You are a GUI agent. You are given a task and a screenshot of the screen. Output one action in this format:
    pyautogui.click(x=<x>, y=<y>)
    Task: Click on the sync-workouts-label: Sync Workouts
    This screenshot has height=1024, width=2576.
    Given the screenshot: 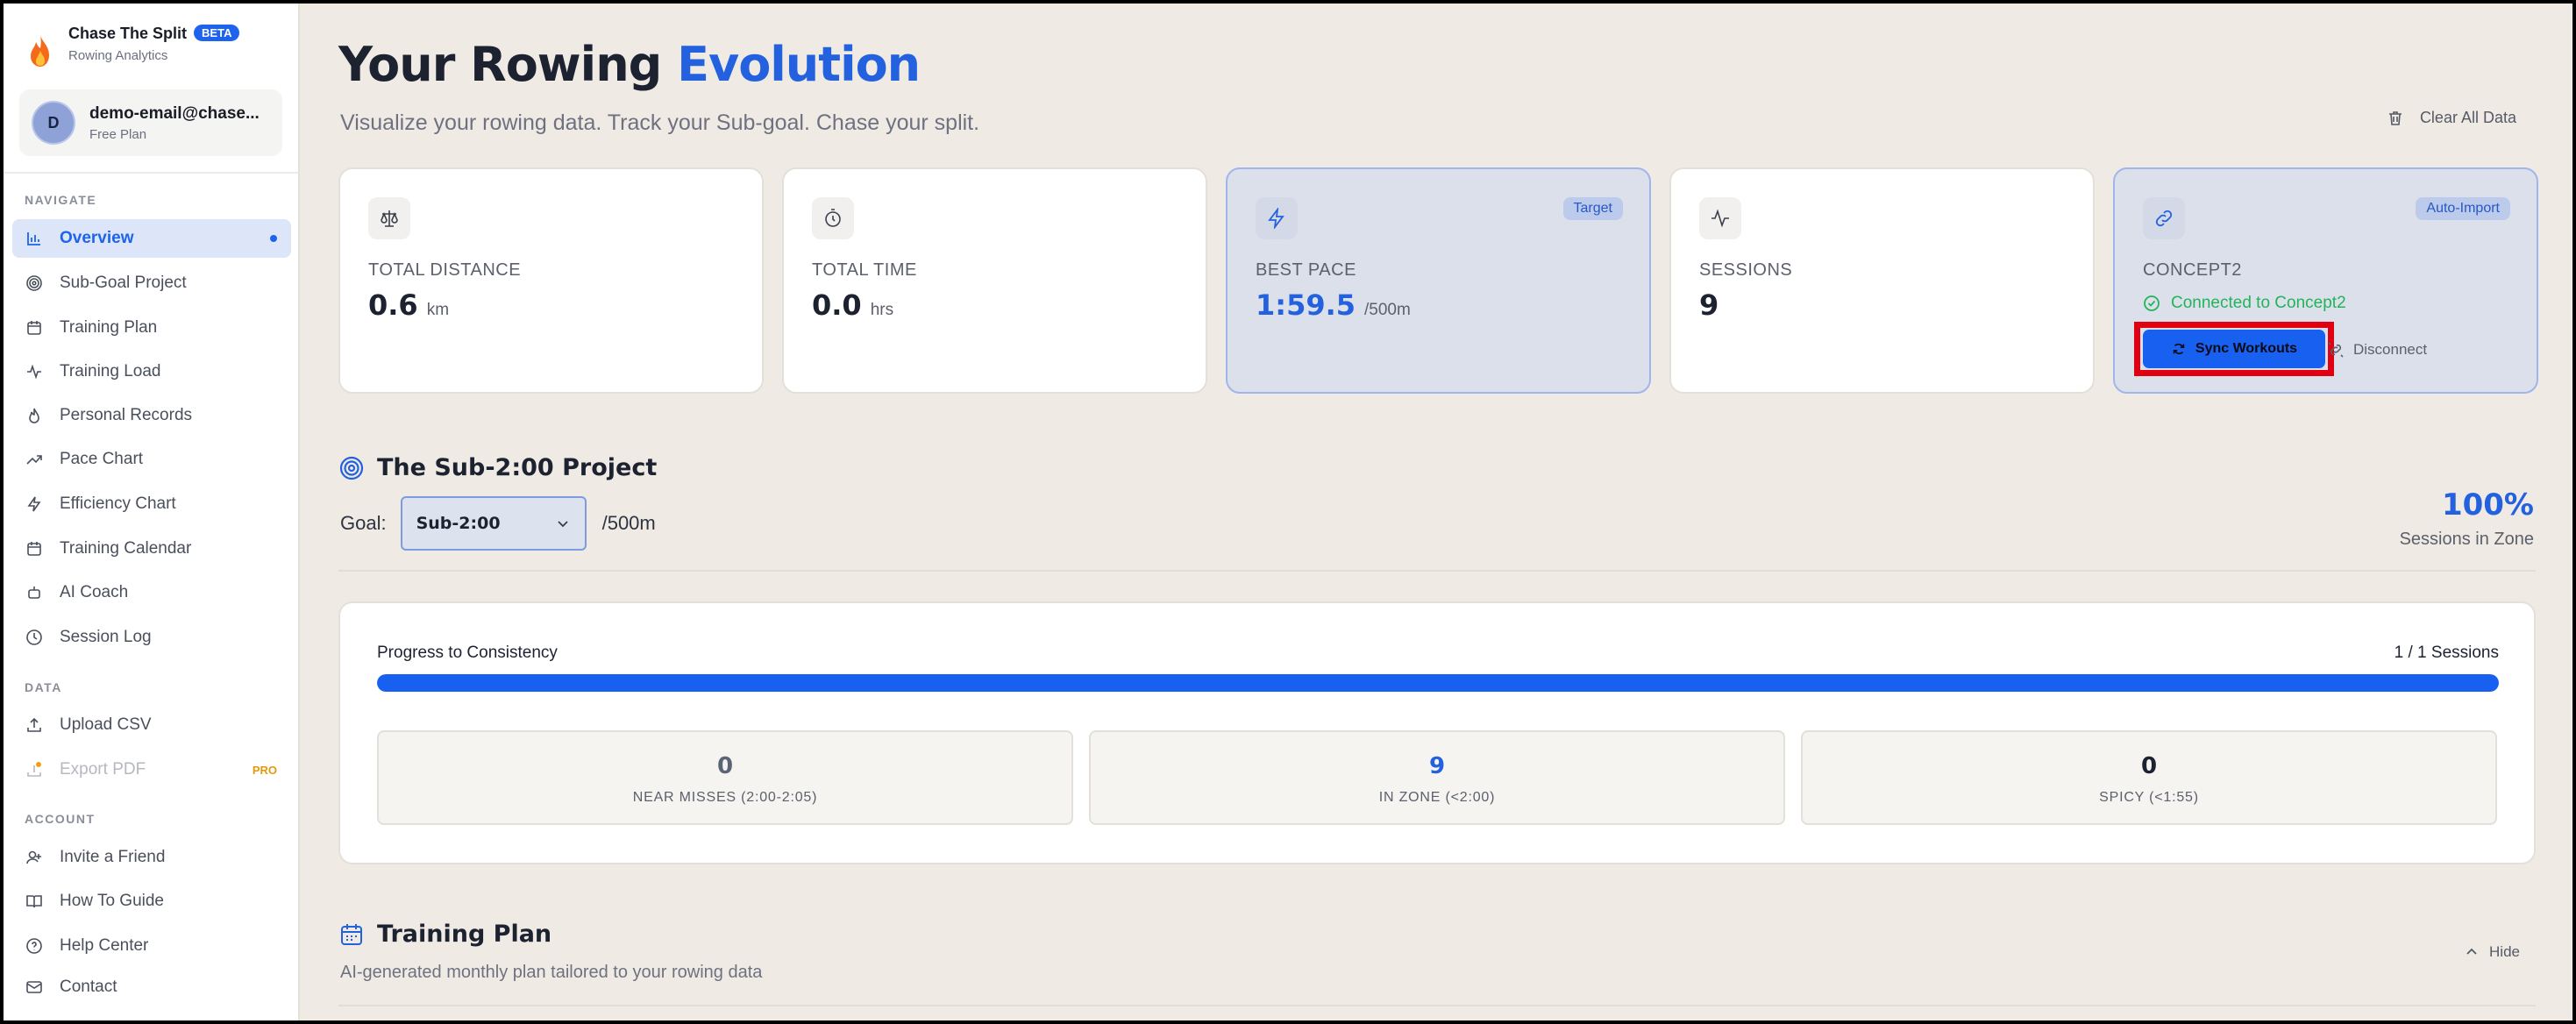 What is the action you would take?
    pyautogui.click(x=2246, y=348)
    